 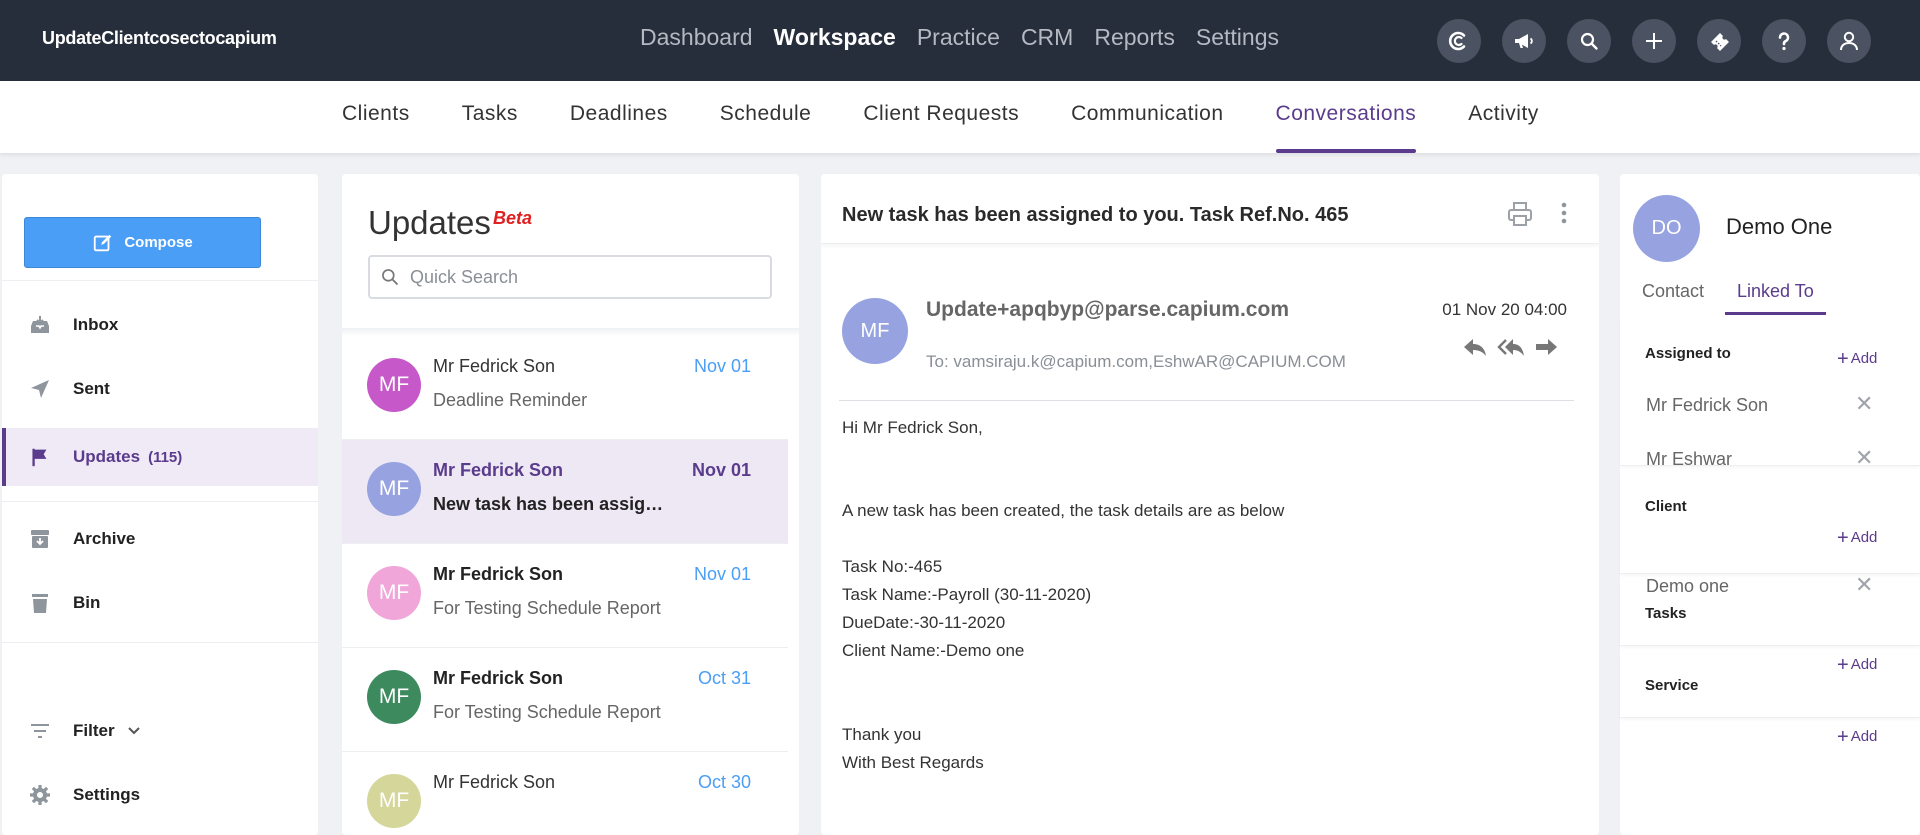 What do you see at coordinates (1770, 524) in the screenshot?
I see `client-section: Client` at bounding box center [1770, 524].